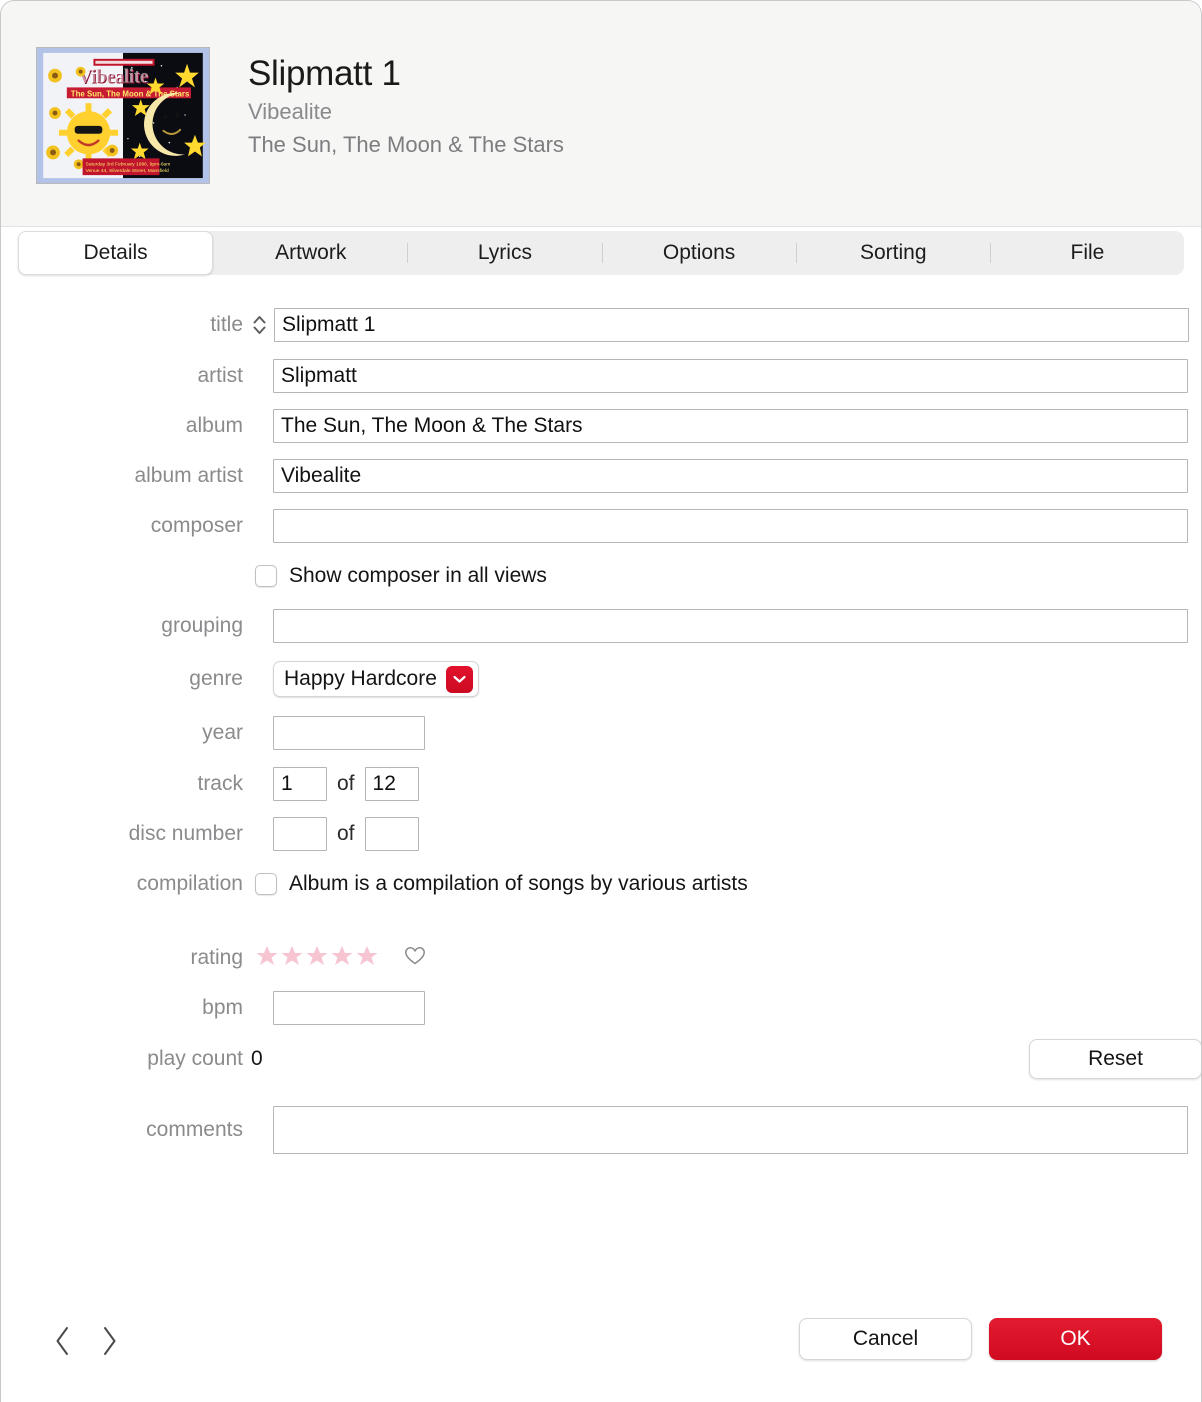  What do you see at coordinates (266, 884) in the screenshot?
I see `compilation-checkbox` at bounding box center [266, 884].